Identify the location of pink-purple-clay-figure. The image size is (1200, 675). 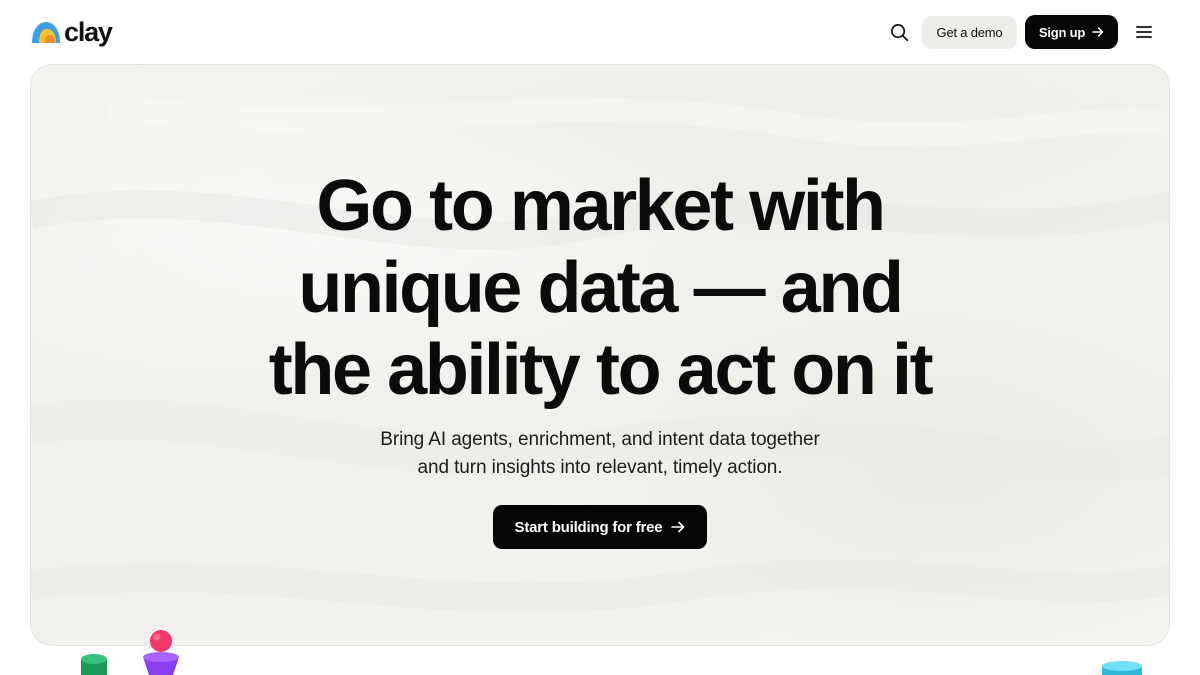
(161, 652).